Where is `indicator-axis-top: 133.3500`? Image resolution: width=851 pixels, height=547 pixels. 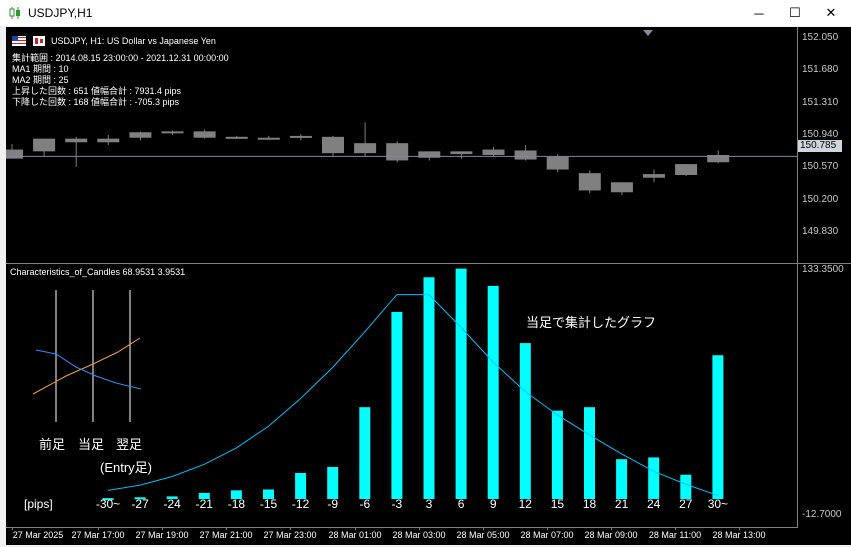
indicator-axis-top: 133.3500 is located at coordinates (823, 269).